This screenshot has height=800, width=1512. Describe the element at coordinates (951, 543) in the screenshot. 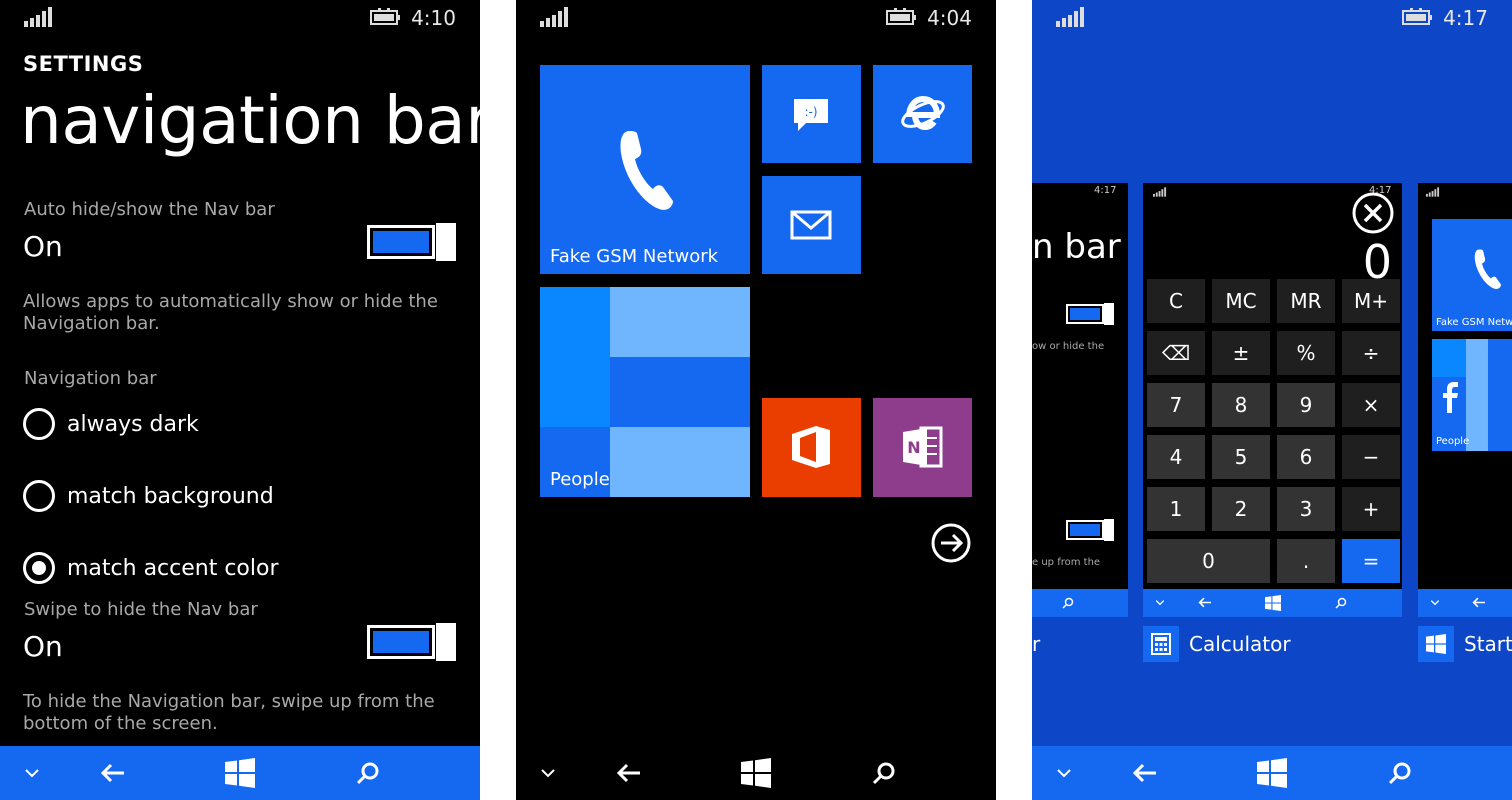

I see `all-apps-arrow-icon` at that location.